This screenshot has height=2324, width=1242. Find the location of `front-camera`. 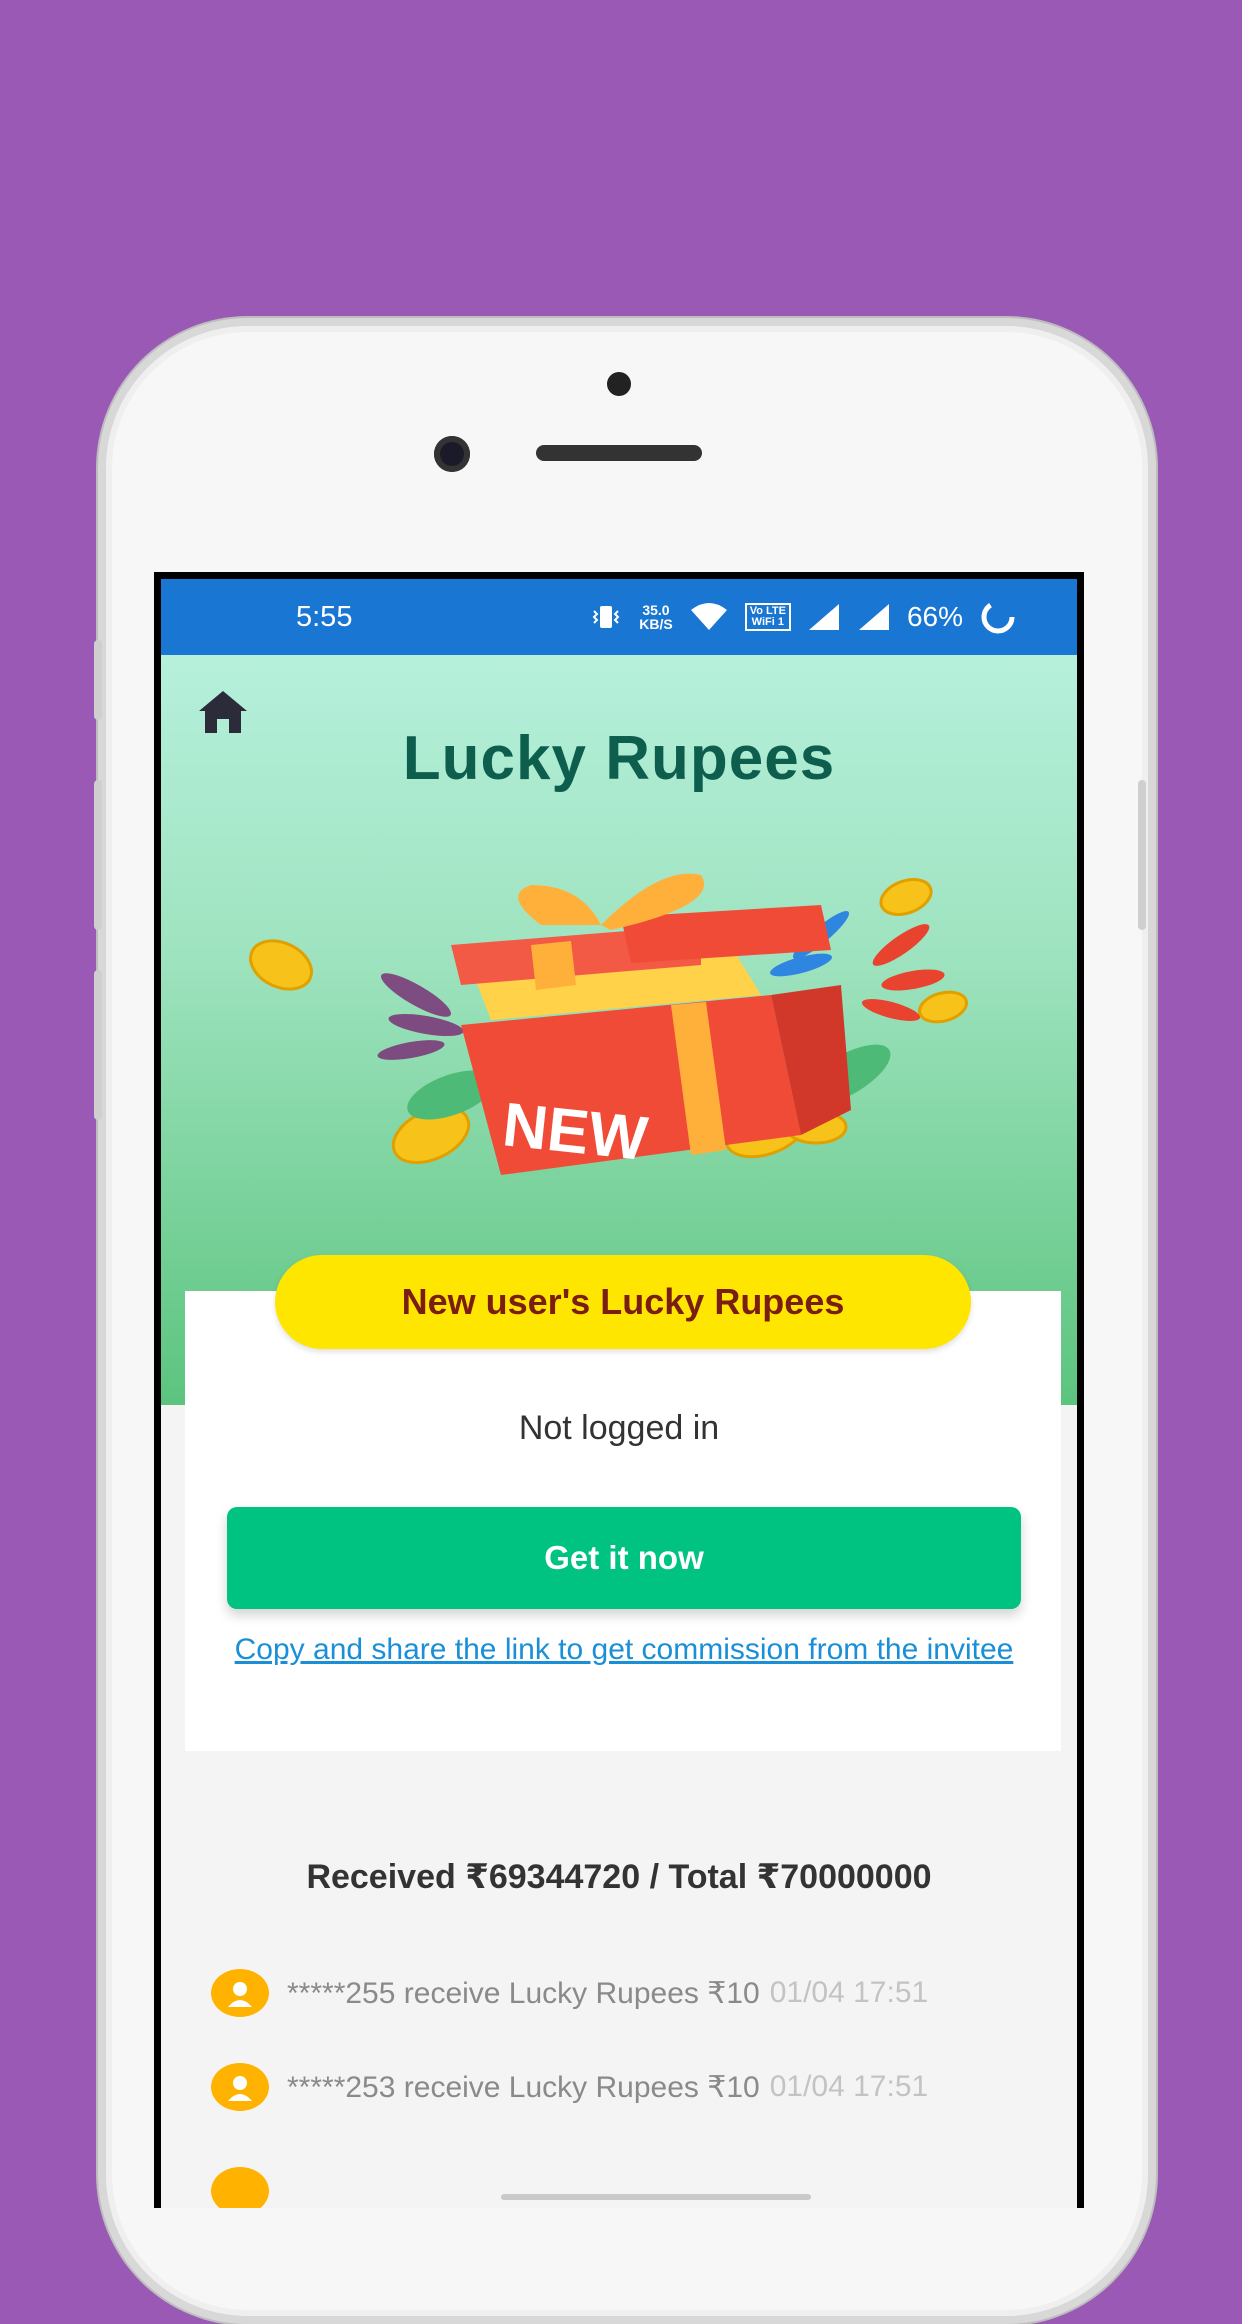

front-camera is located at coordinates (452, 454).